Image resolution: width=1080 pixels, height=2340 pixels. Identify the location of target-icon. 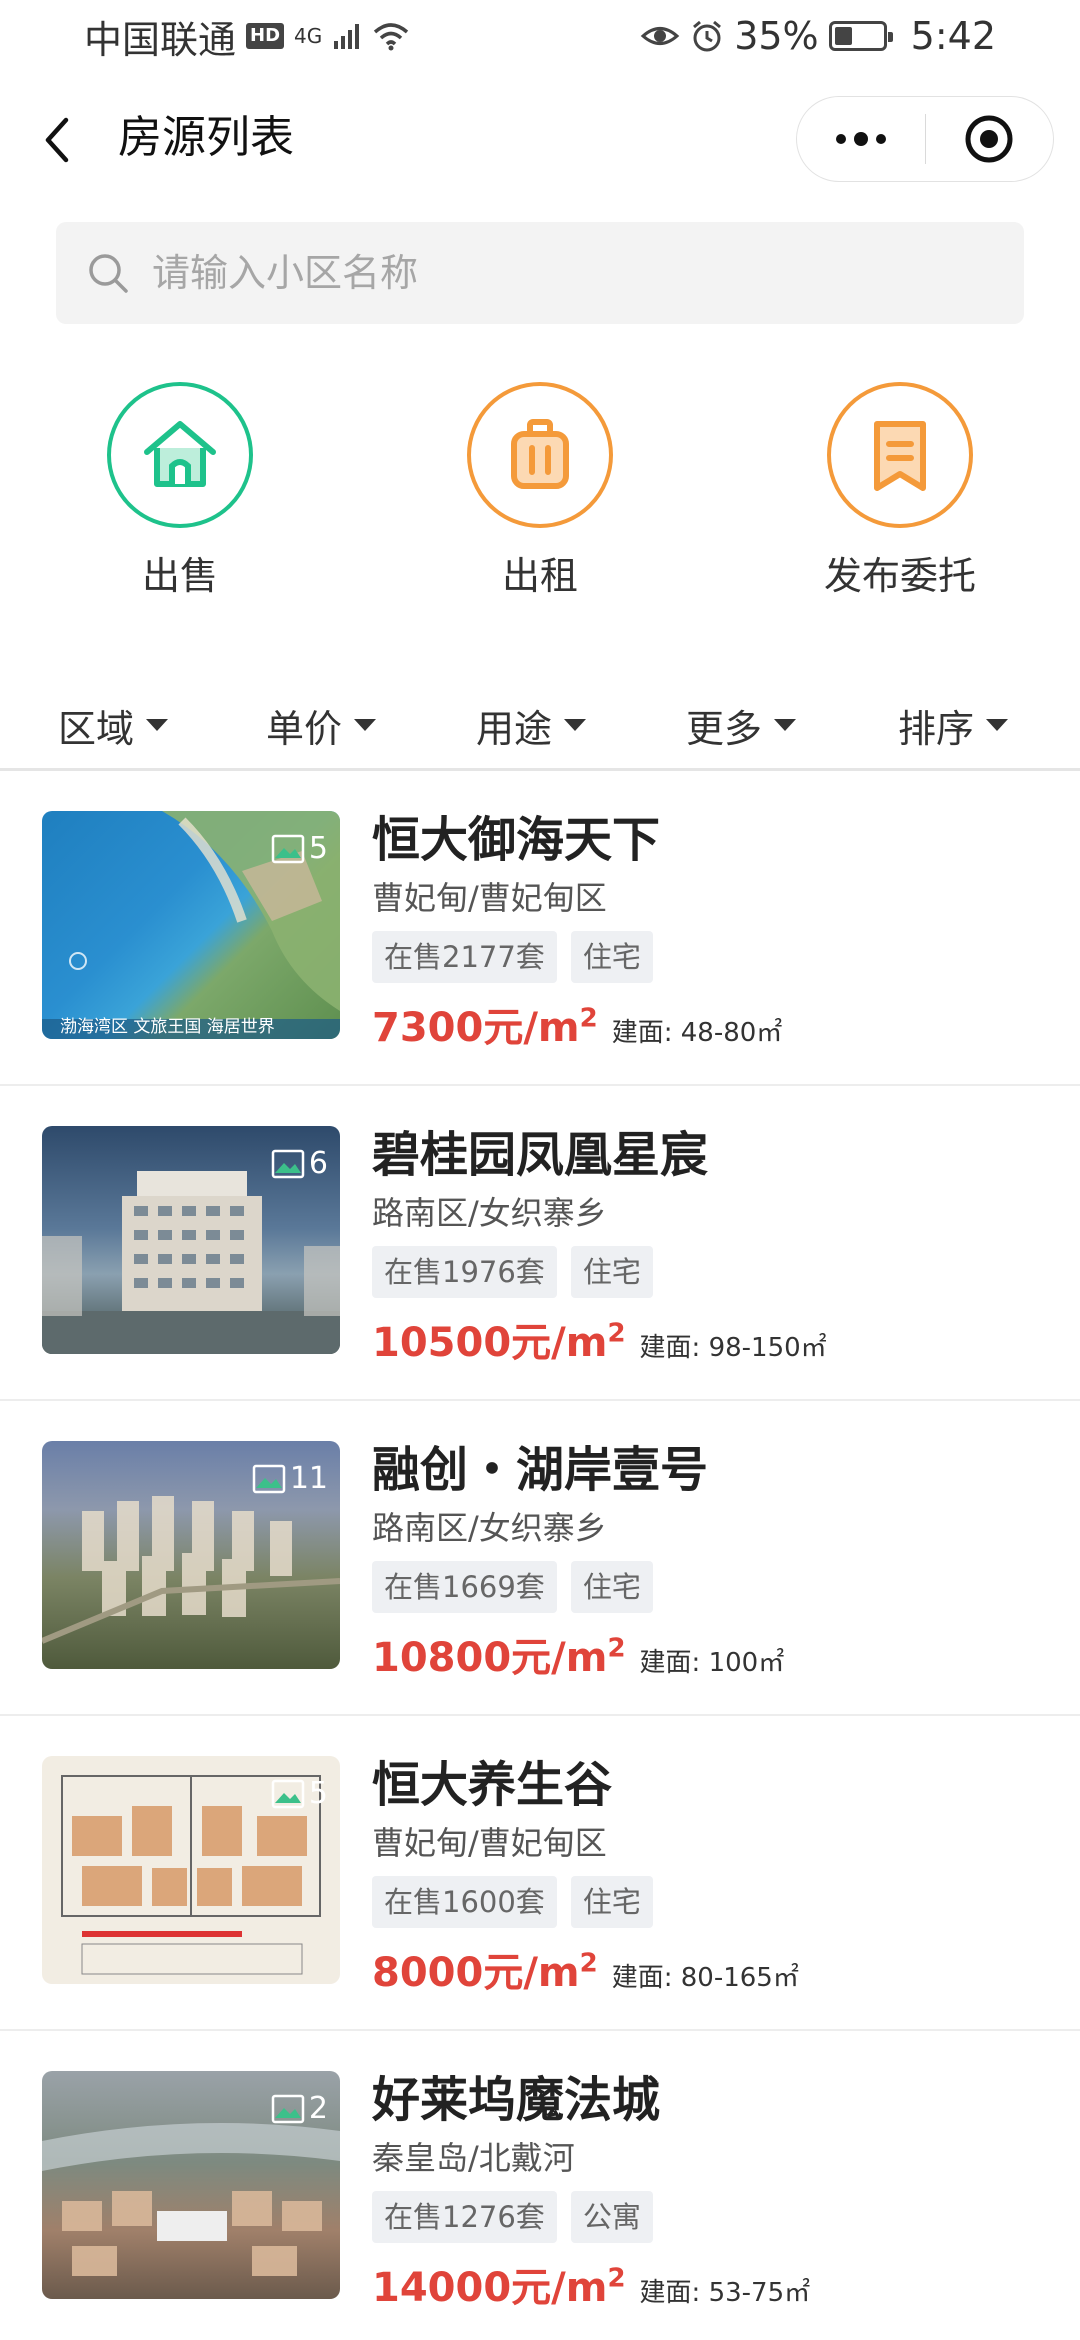
(989, 139).